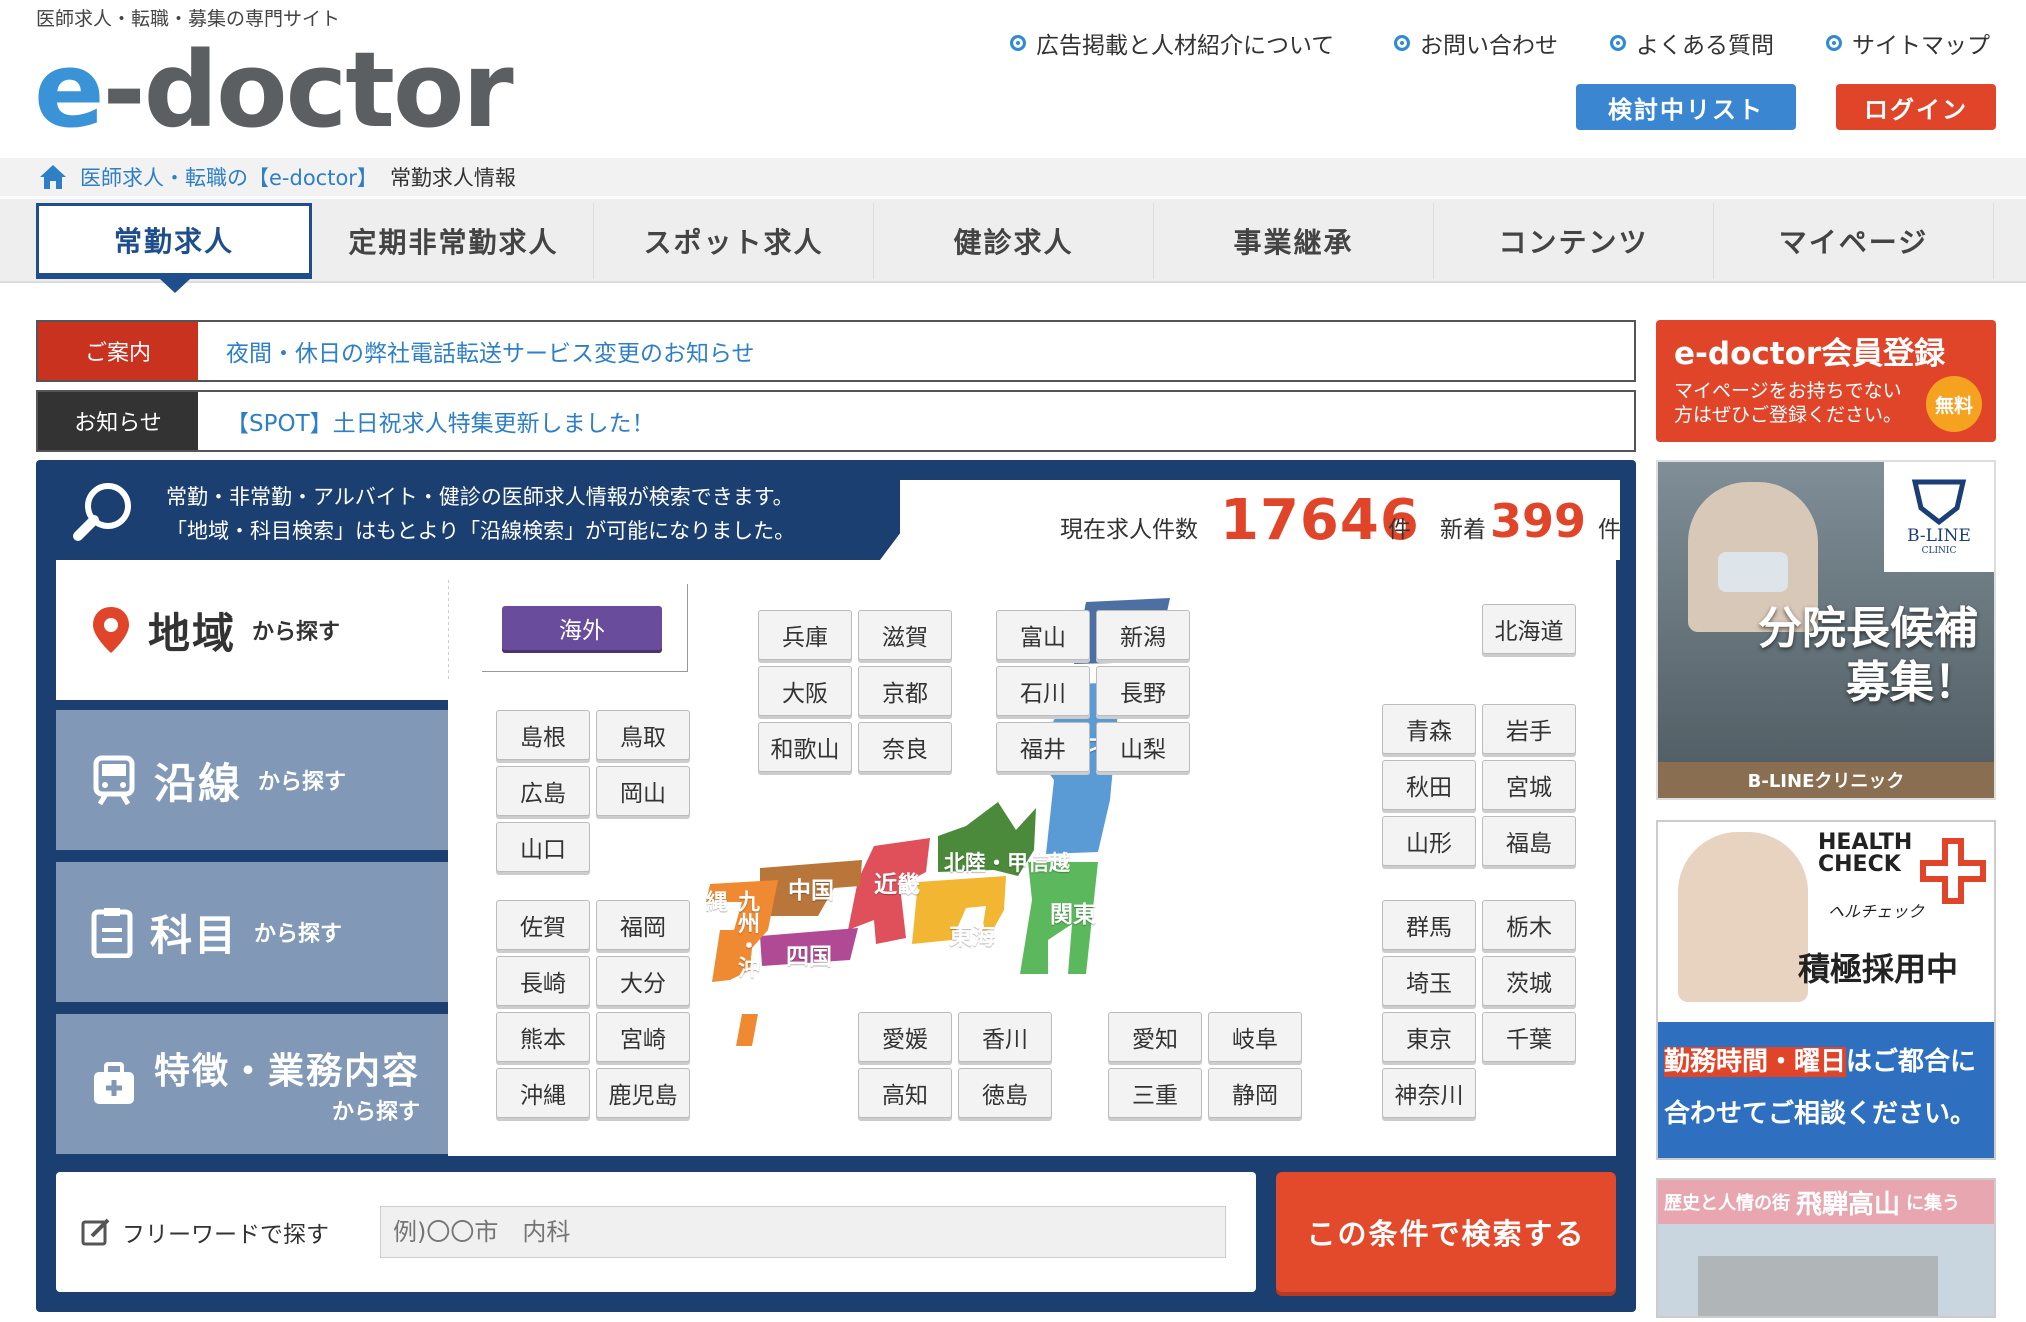 This screenshot has width=2026, height=1322. What do you see at coordinates (1953, 871) in the screenshot?
I see `red-cross-icon` at bounding box center [1953, 871].